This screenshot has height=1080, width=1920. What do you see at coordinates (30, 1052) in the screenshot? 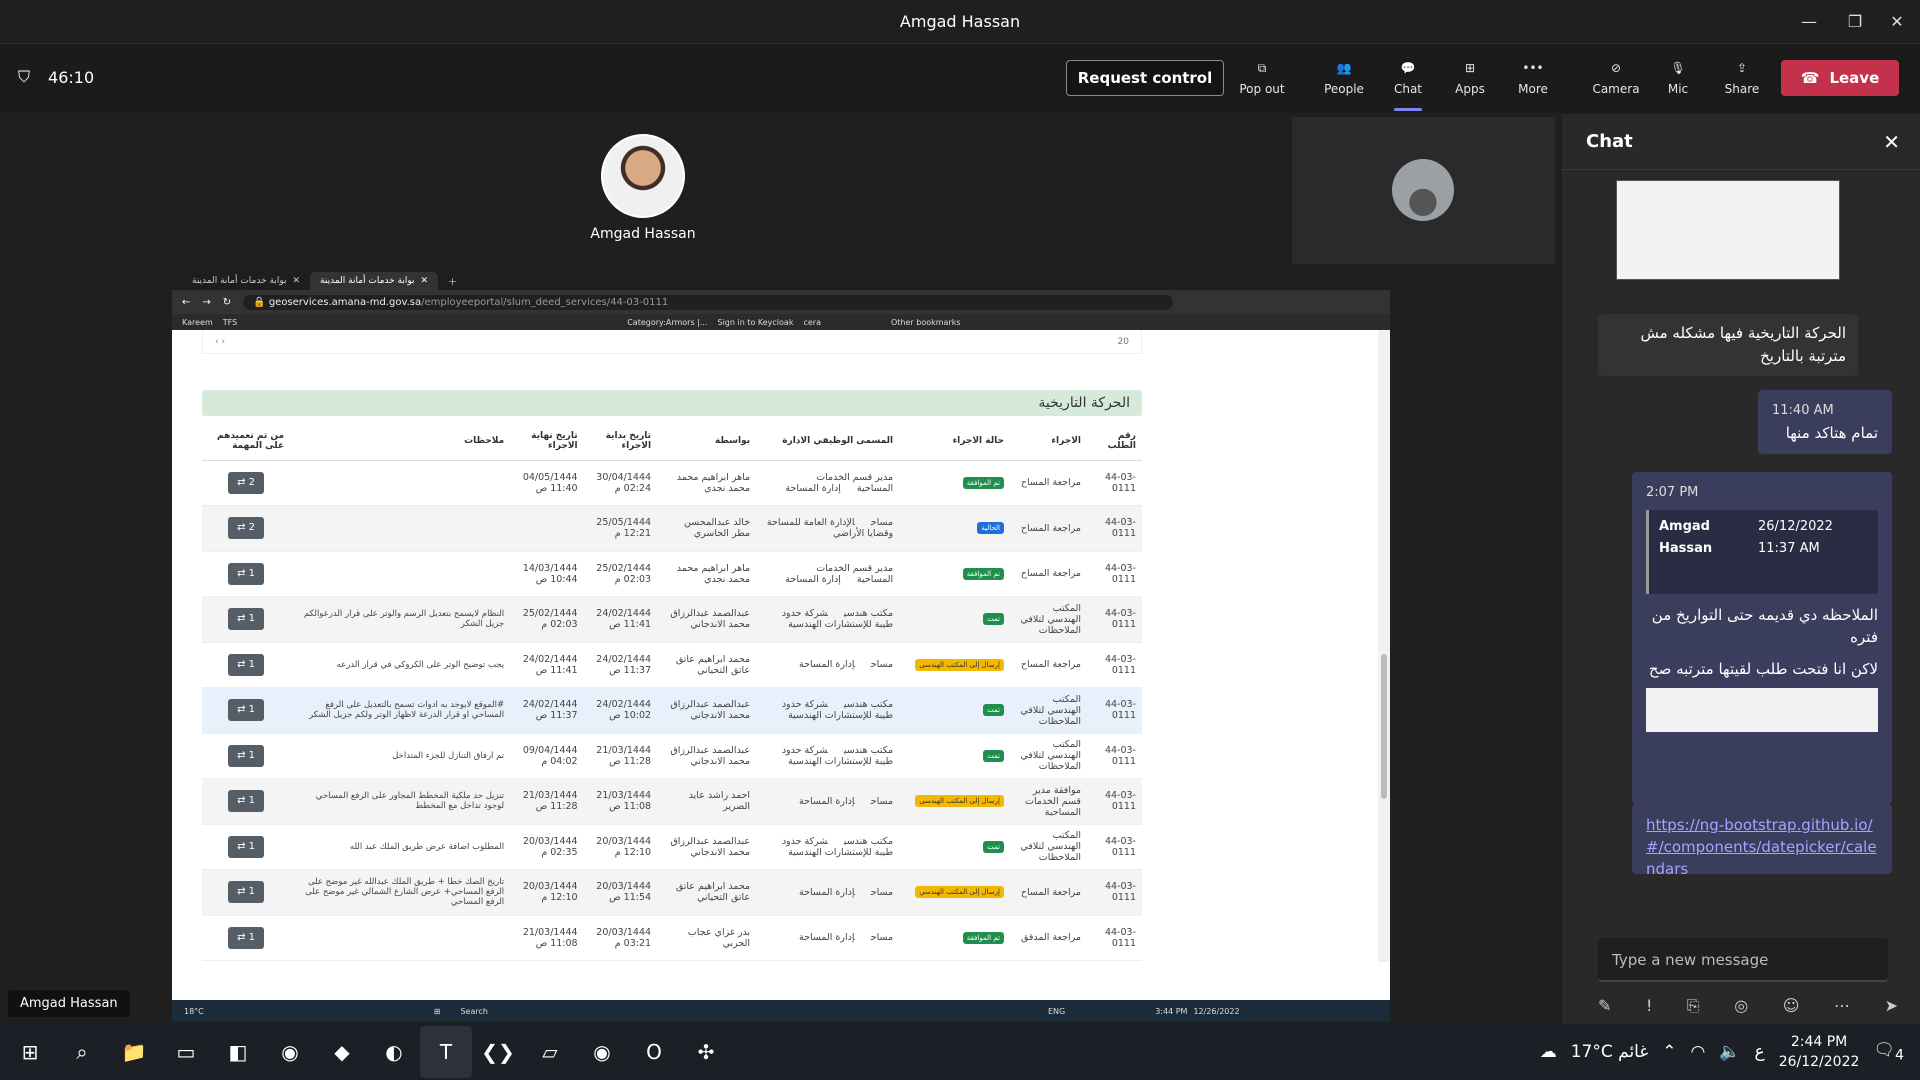
I see `start-button: ⊞` at bounding box center [30, 1052].